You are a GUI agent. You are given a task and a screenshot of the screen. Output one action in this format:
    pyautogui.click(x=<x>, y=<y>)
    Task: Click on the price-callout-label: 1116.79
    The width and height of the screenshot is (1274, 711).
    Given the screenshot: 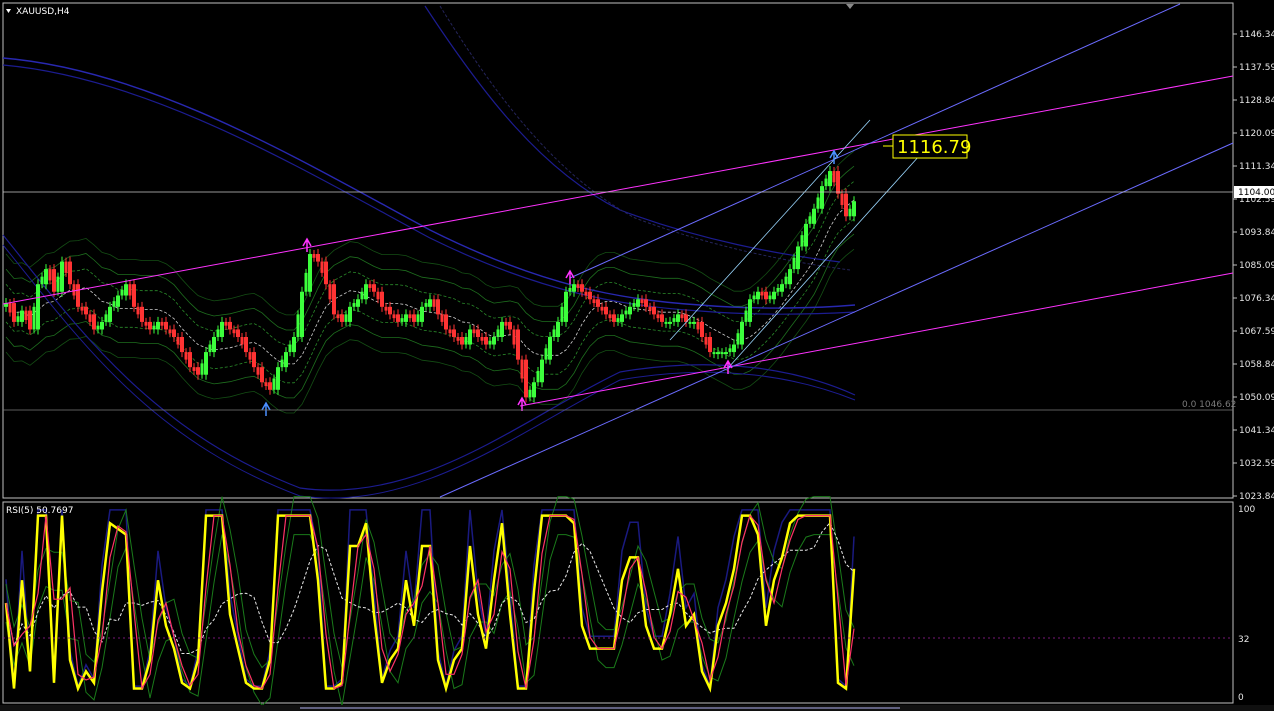 What is the action you would take?
    pyautogui.click(x=934, y=147)
    